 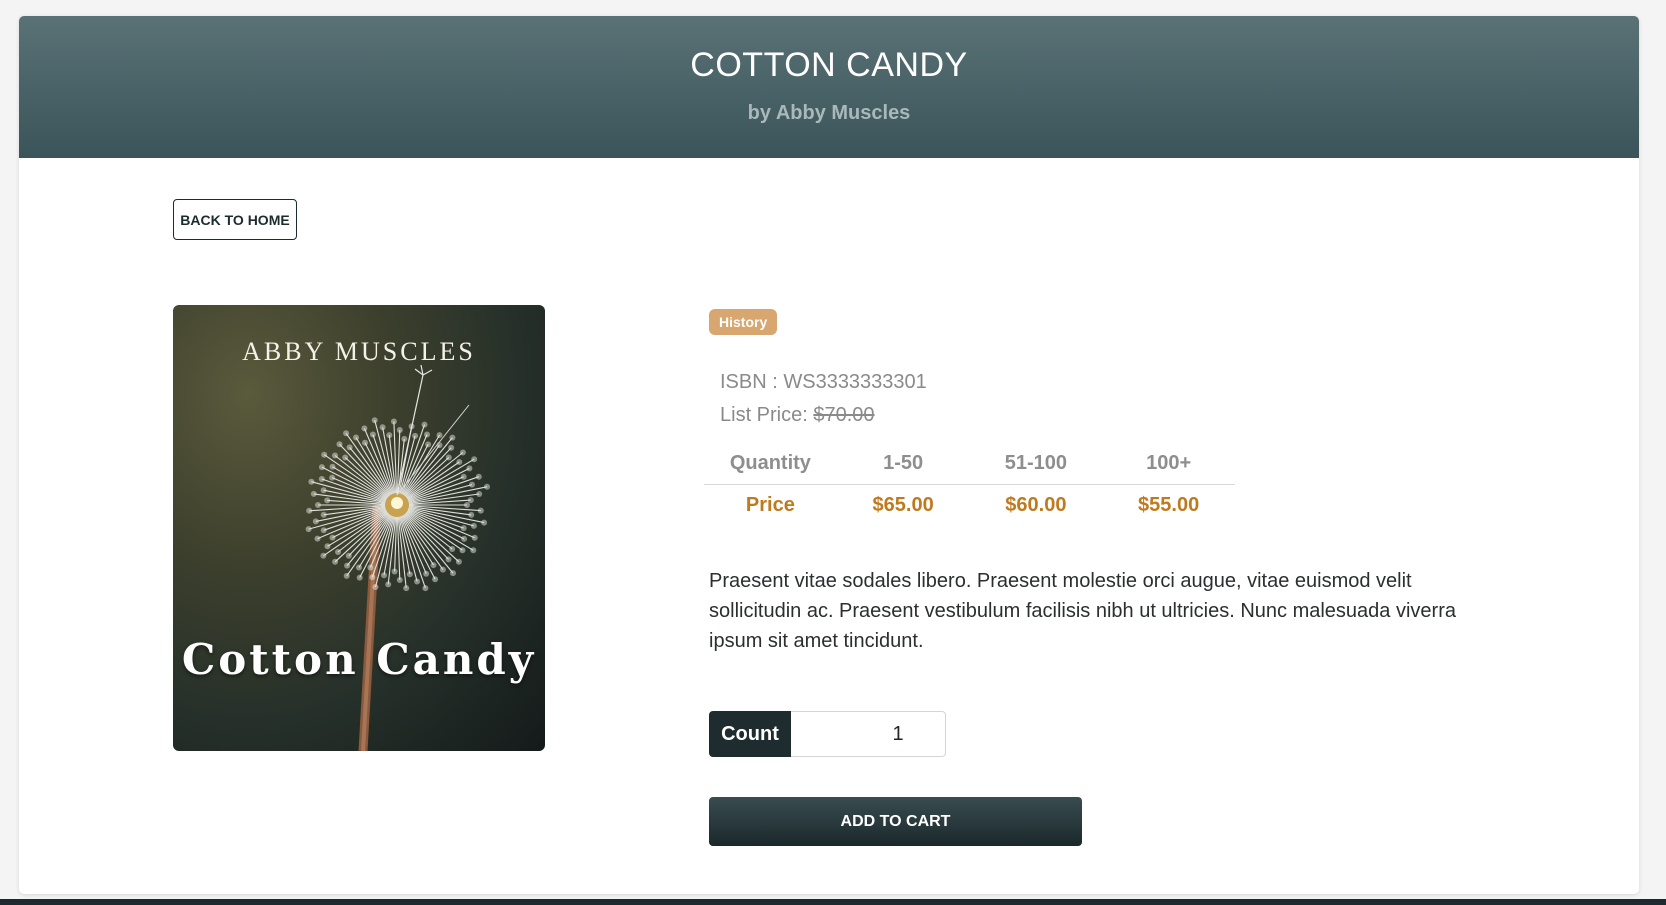 What do you see at coordinates (868, 734) in the screenshot?
I see `count-input` at bounding box center [868, 734].